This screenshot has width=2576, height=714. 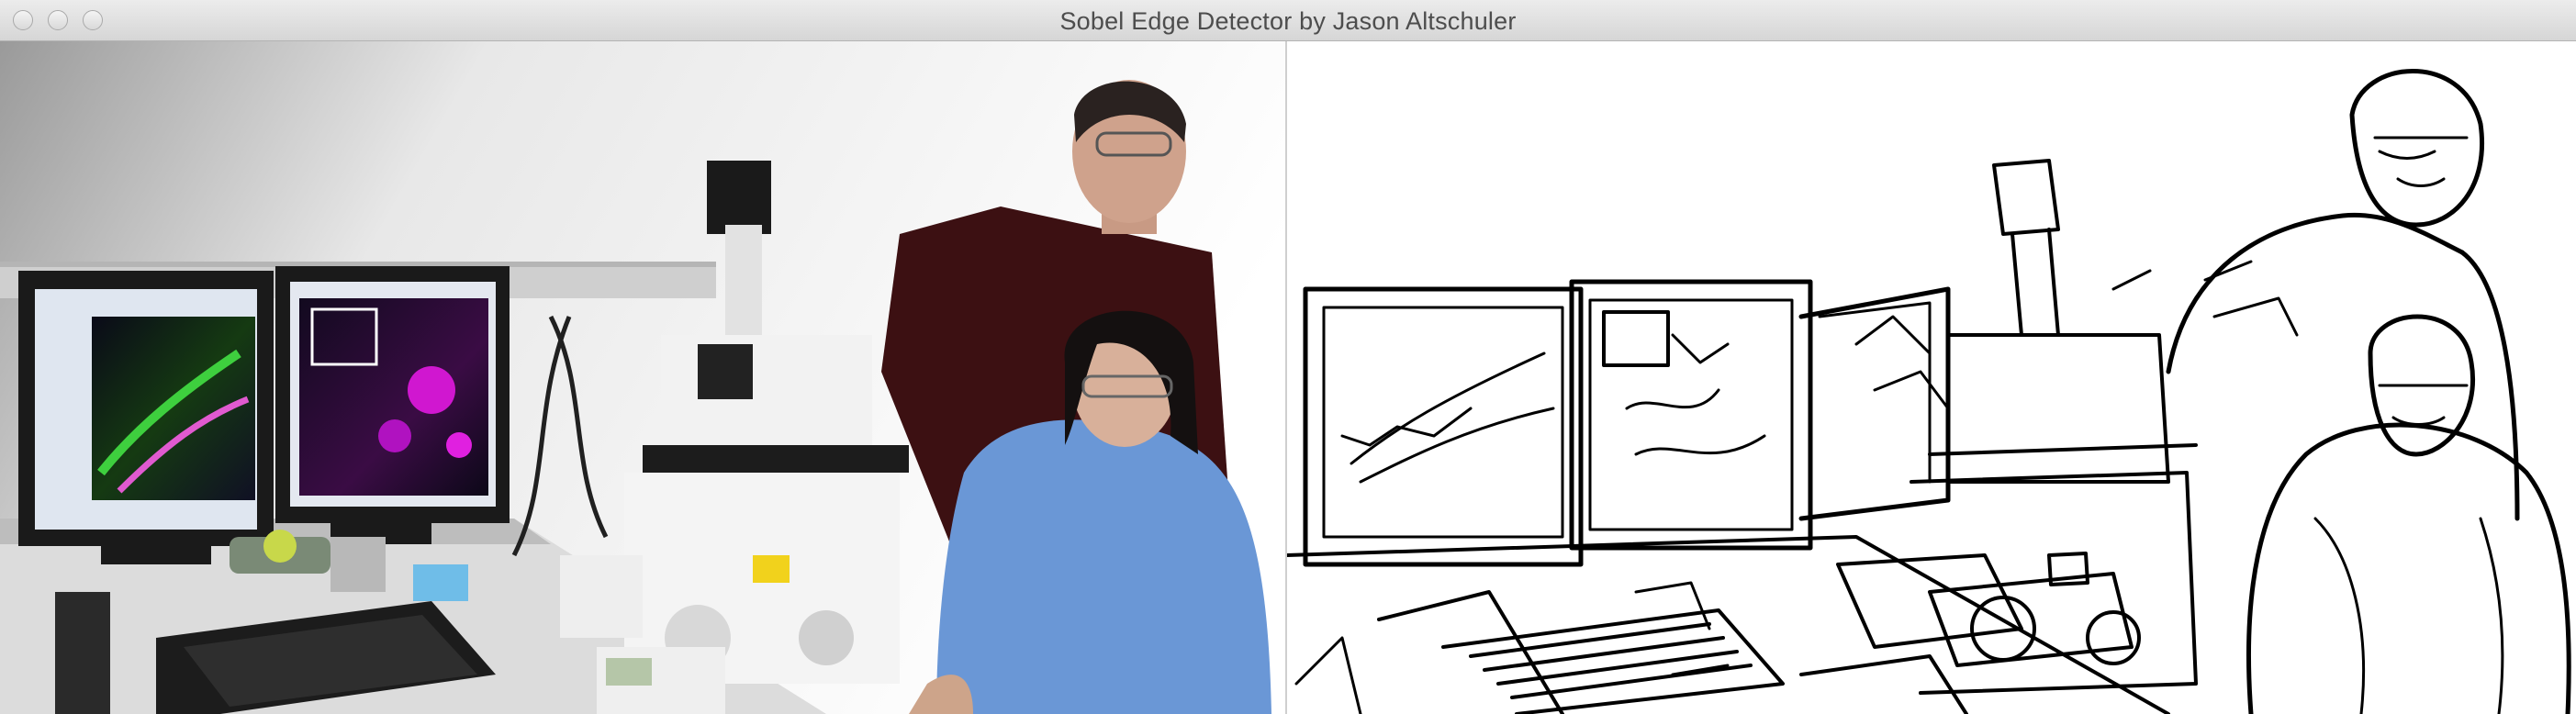 I want to click on window-title: Sobel Edge Detector by Jason Altschuler, so click(x=1288, y=21).